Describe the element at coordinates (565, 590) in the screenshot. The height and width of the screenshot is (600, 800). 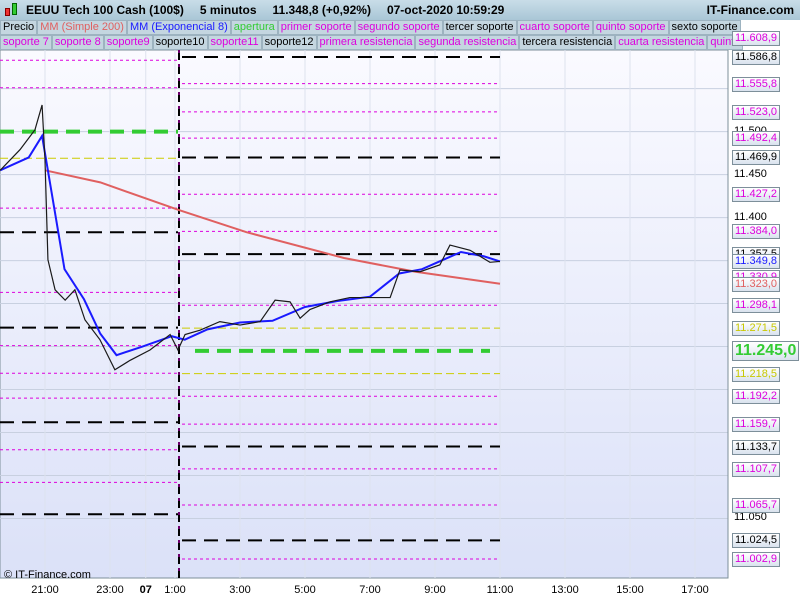
I see `x-tick-label: 13:00` at that location.